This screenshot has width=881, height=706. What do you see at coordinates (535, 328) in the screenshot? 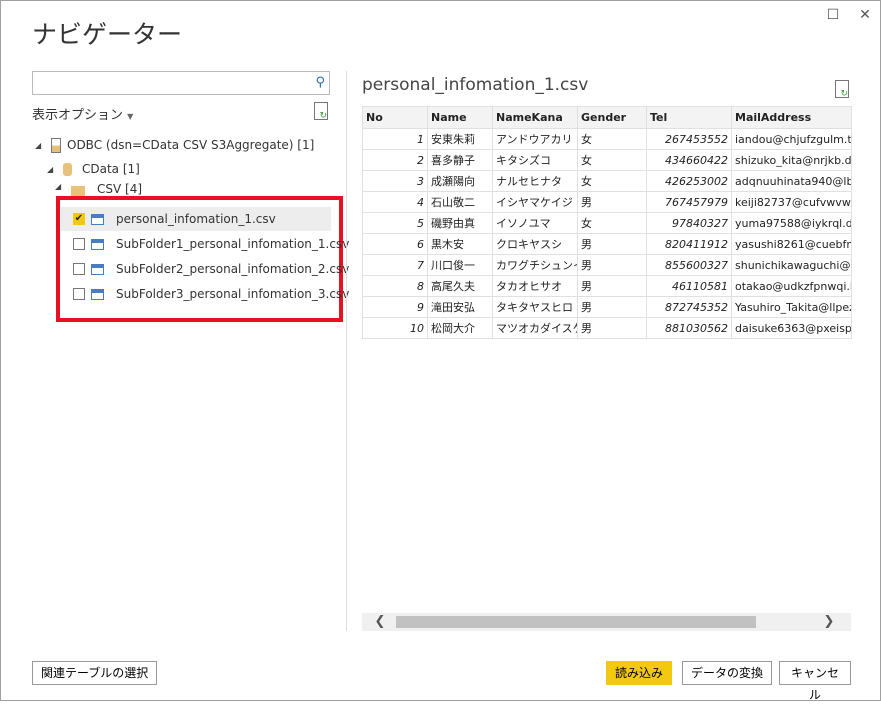
I see `table-cell: マツオカダイスケ` at bounding box center [535, 328].